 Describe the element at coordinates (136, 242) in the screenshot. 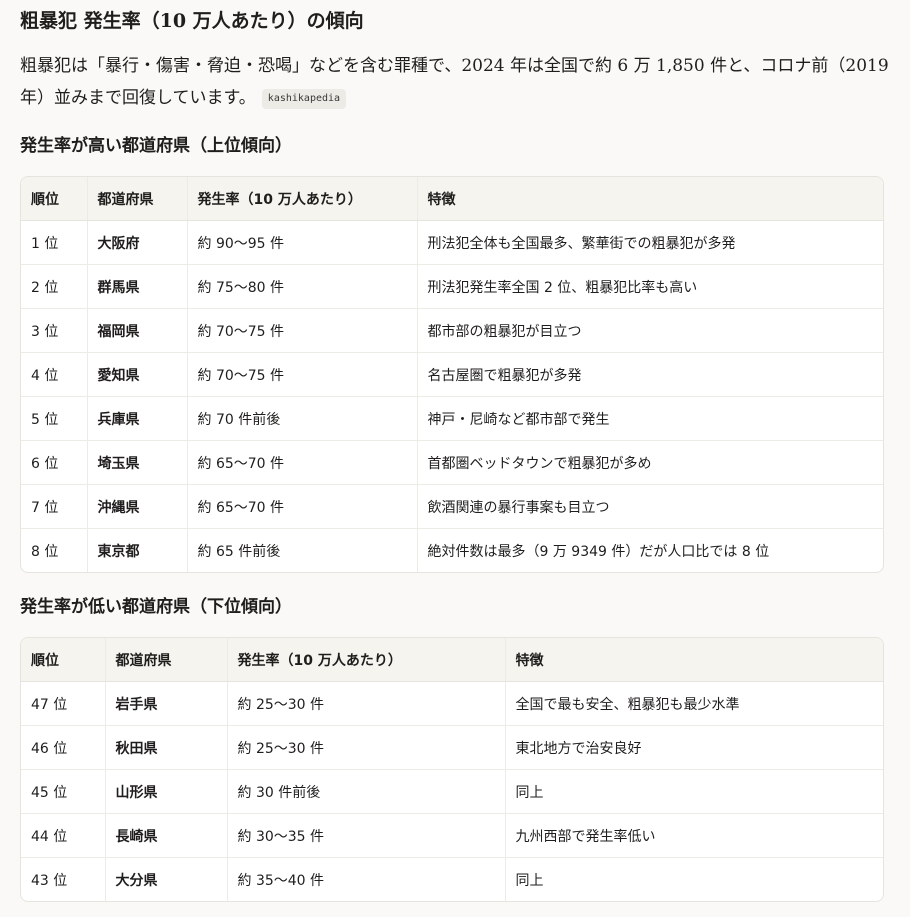

I see `prefecture-cell: 大阪府` at that location.